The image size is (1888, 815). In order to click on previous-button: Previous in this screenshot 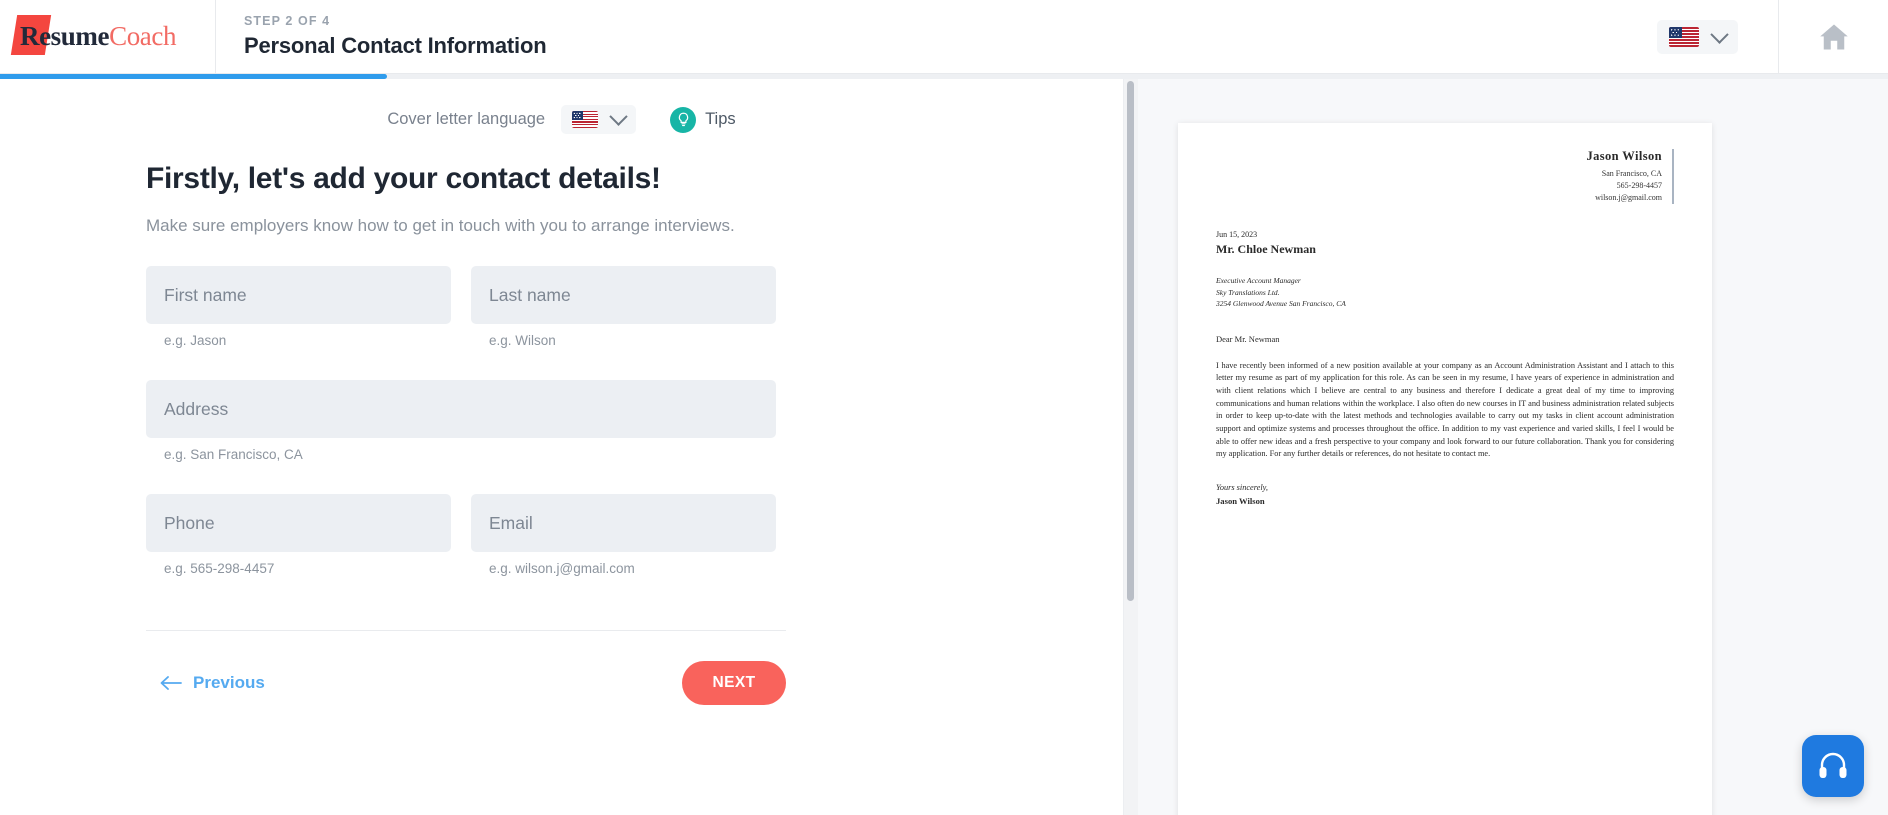, I will do `click(205, 683)`.